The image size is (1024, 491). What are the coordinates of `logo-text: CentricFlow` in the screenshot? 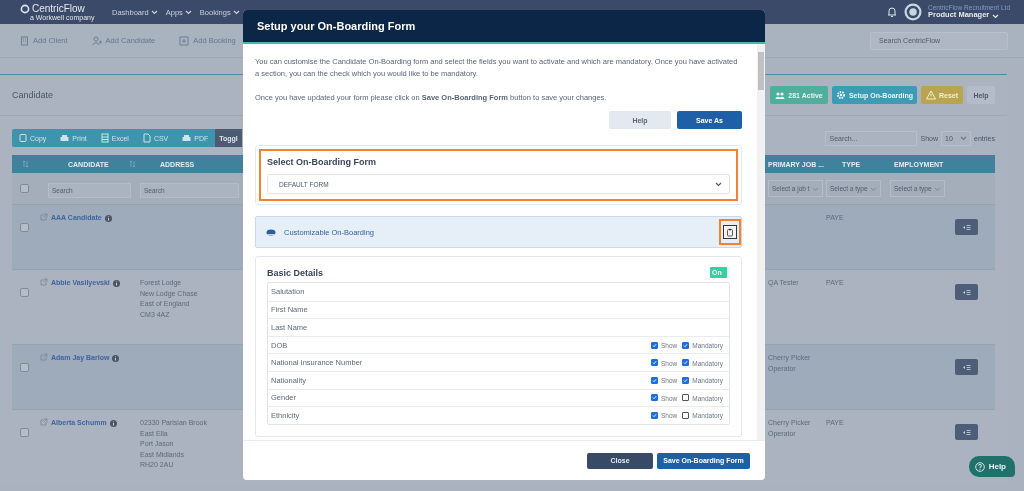 It's located at (58, 8).